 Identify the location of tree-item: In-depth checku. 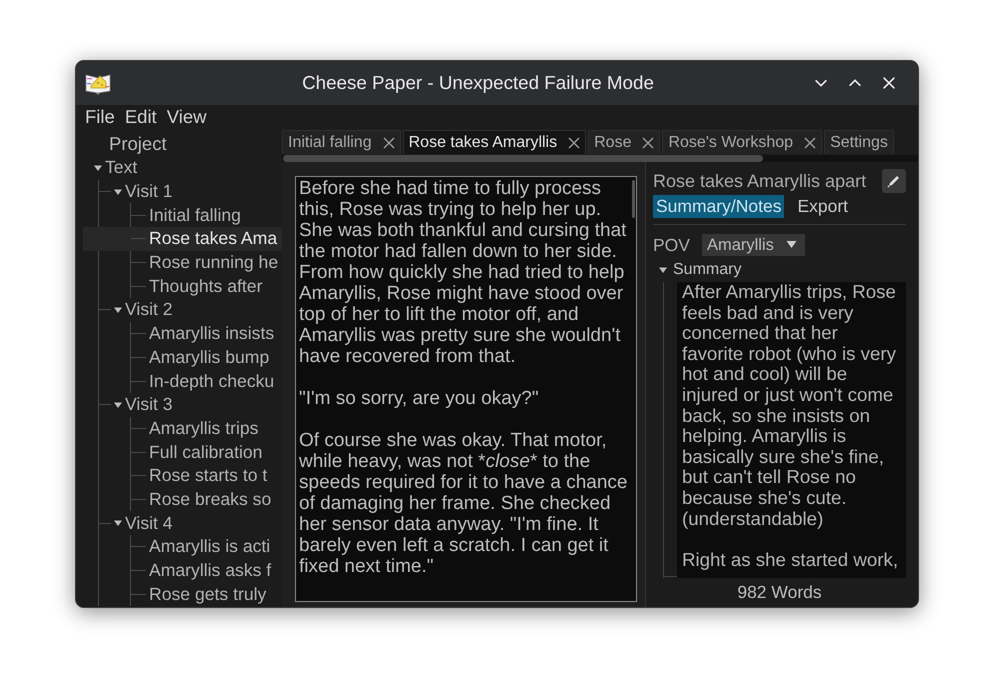
(182, 381).